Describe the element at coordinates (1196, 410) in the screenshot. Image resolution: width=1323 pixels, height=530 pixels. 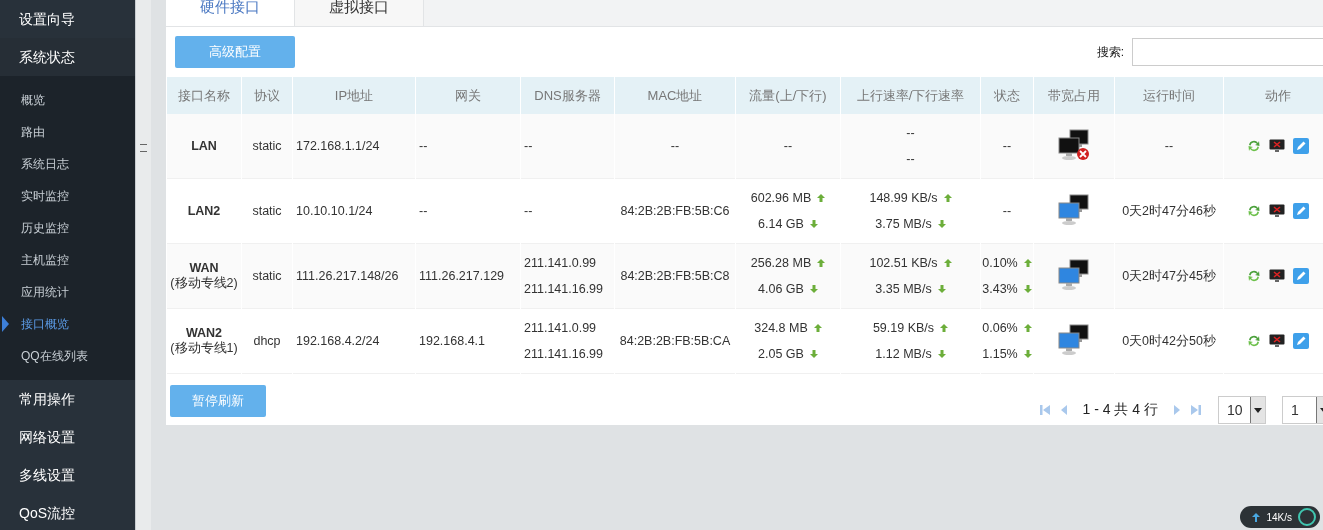
I see `last-page-icon` at that location.